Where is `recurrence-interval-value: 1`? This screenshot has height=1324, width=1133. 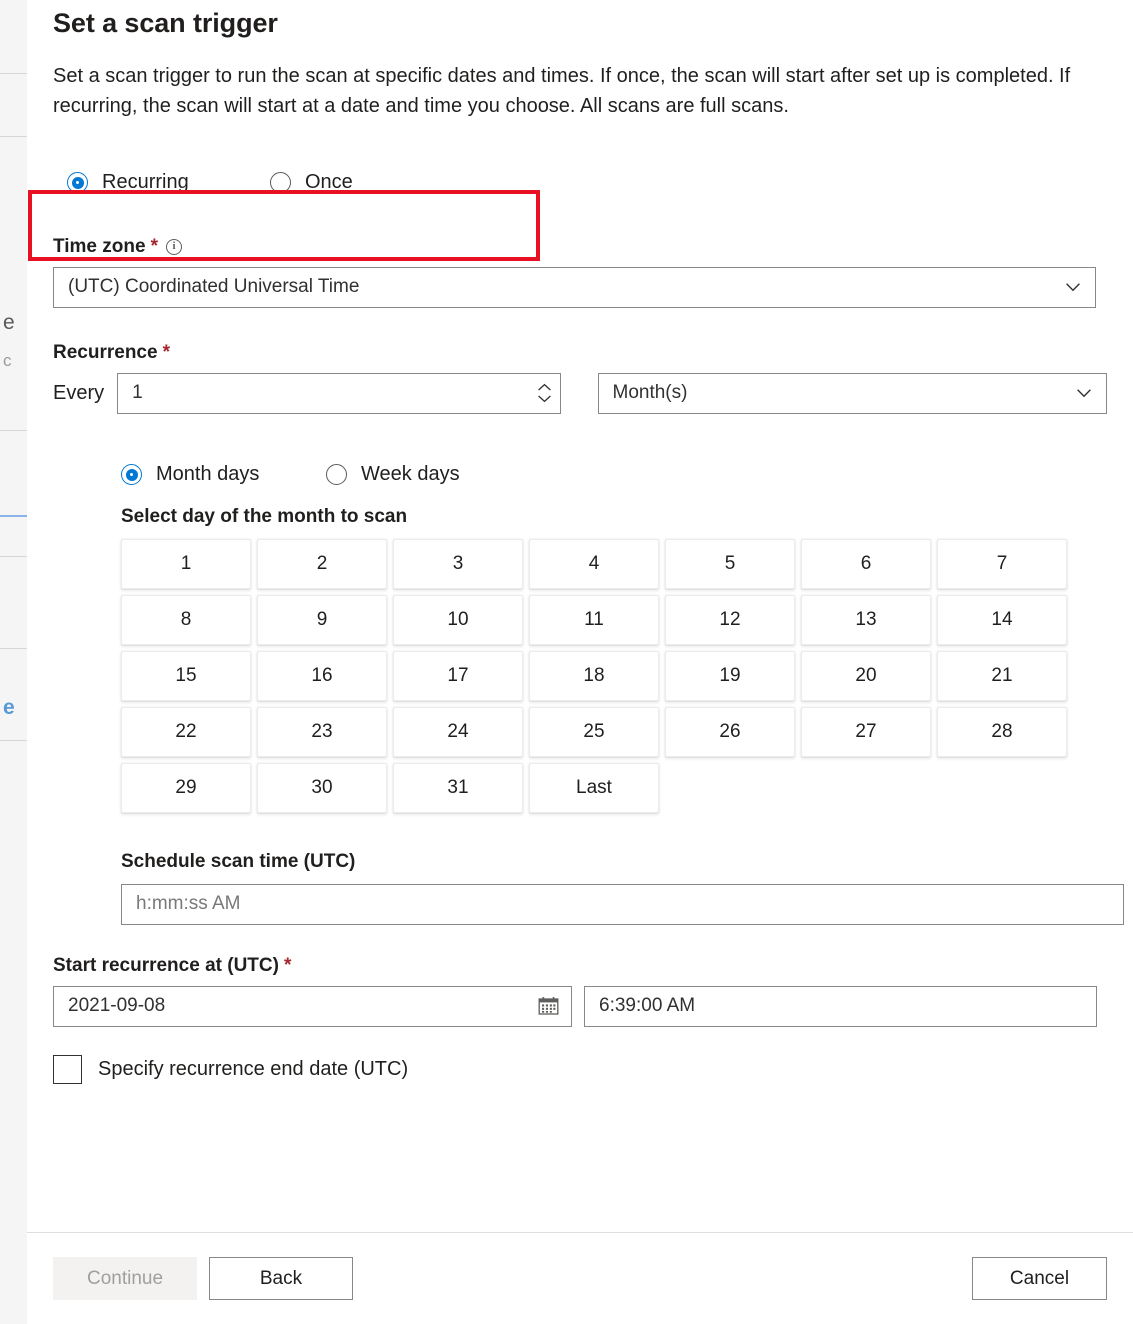
recurrence-interval-value: 1 is located at coordinates (137, 393).